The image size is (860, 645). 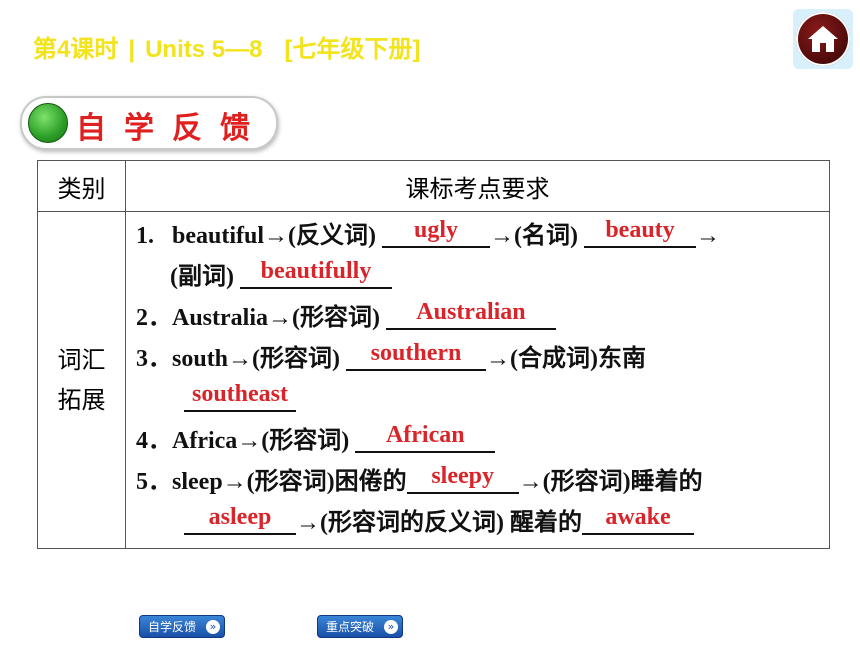 I want to click on category-line-1: 词汇, so click(x=81, y=360).